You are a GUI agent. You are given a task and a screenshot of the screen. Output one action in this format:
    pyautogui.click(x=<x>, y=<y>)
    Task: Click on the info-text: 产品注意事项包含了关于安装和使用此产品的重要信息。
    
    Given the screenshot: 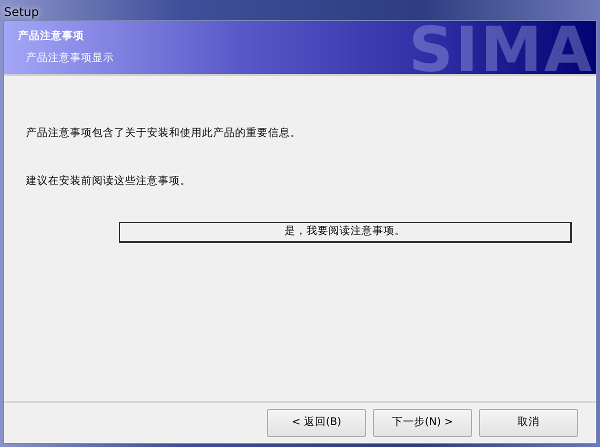 What is the action you would take?
    pyautogui.click(x=164, y=133)
    